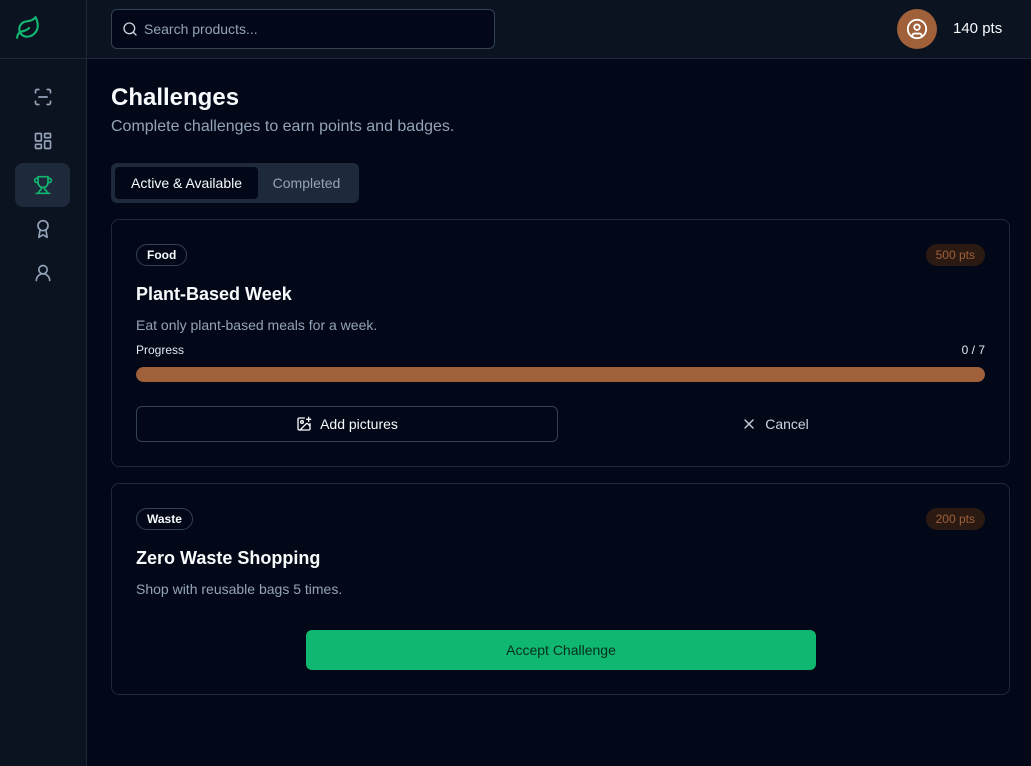 The image size is (1031, 766). What do you see at coordinates (306, 183) in the screenshot?
I see `tab-completed: Completed` at bounding box center [306, 183].